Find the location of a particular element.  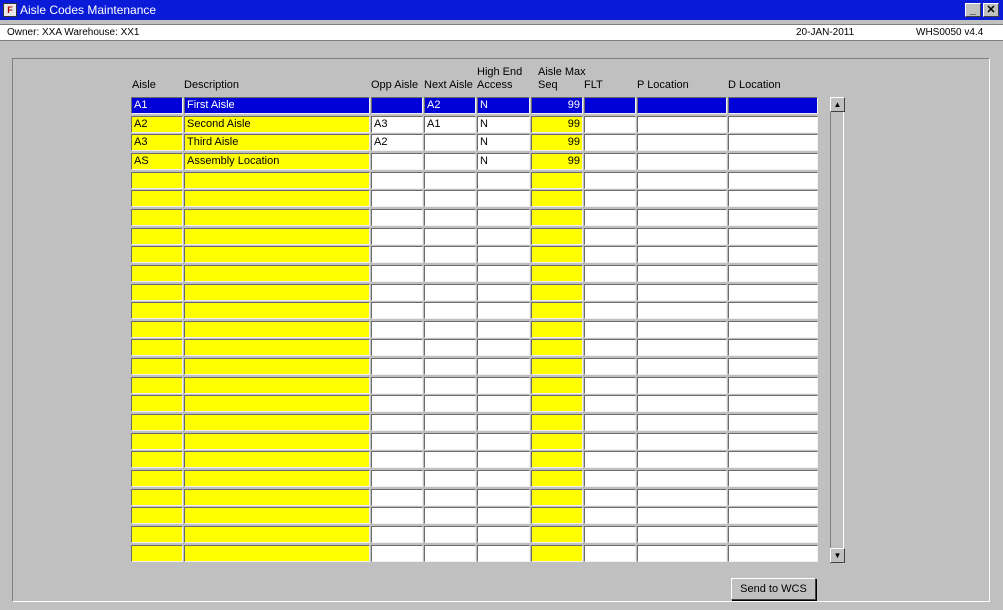

opp-aisle-cell: A3 is located at coordinates (397, 124).